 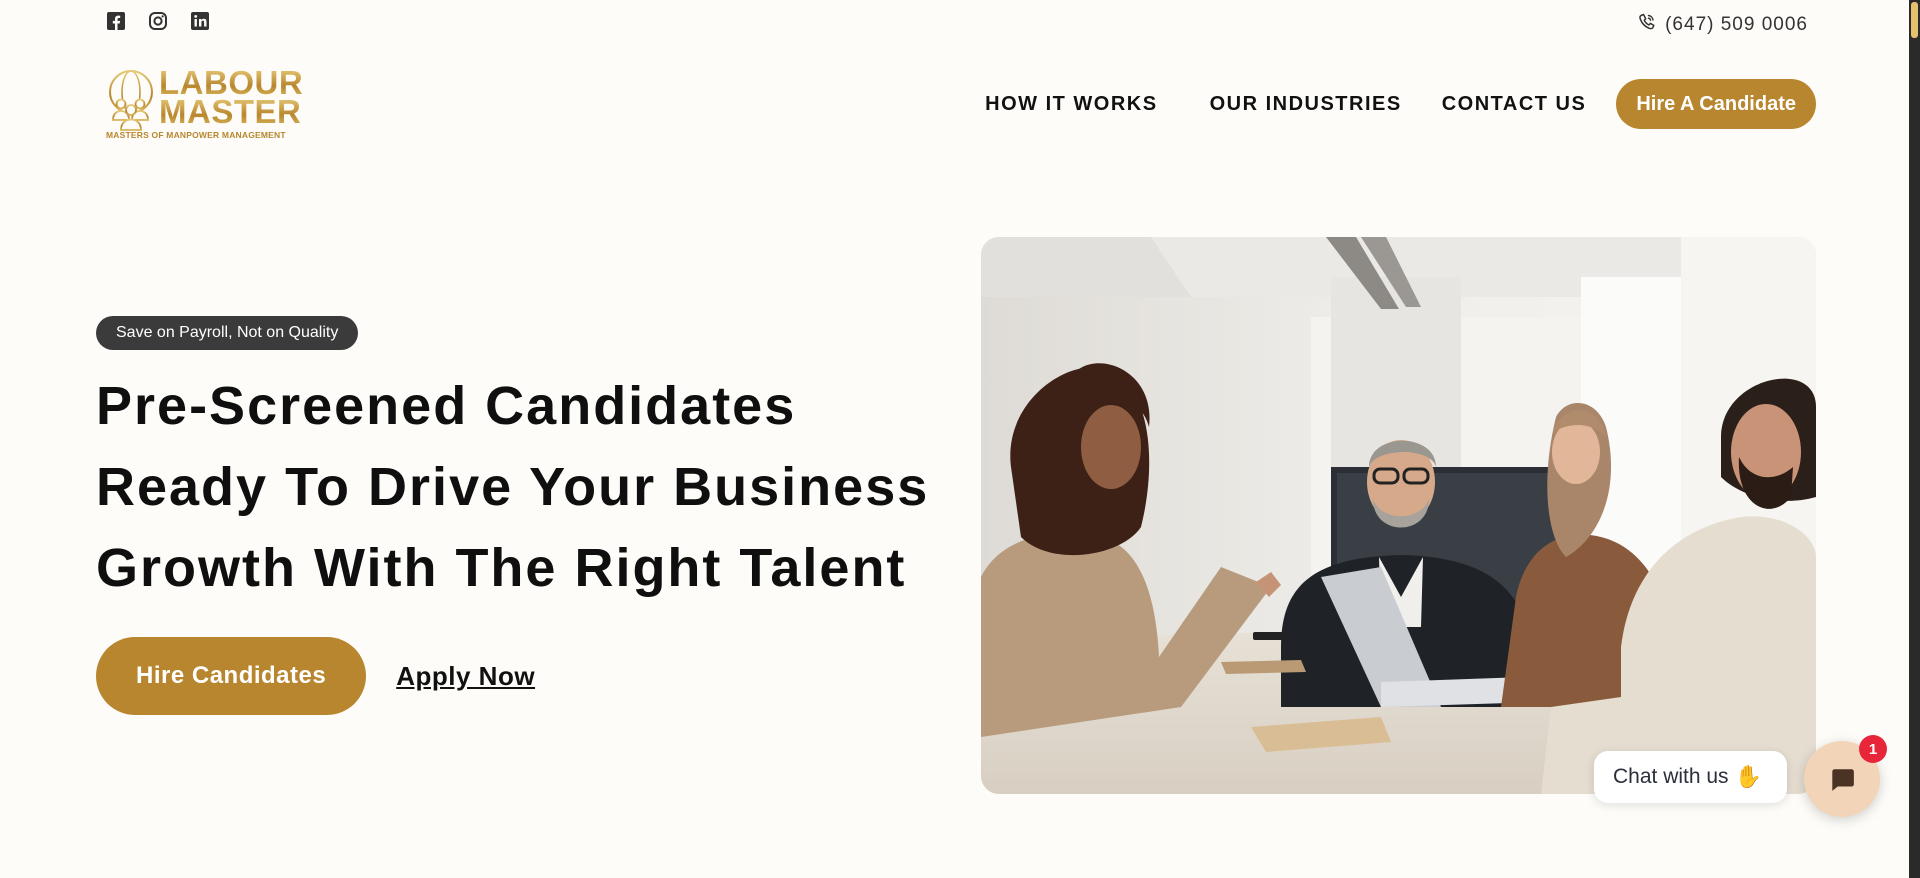 I want to click on chat-prompt-text: Chat with us, so click(x=1671, y=776).